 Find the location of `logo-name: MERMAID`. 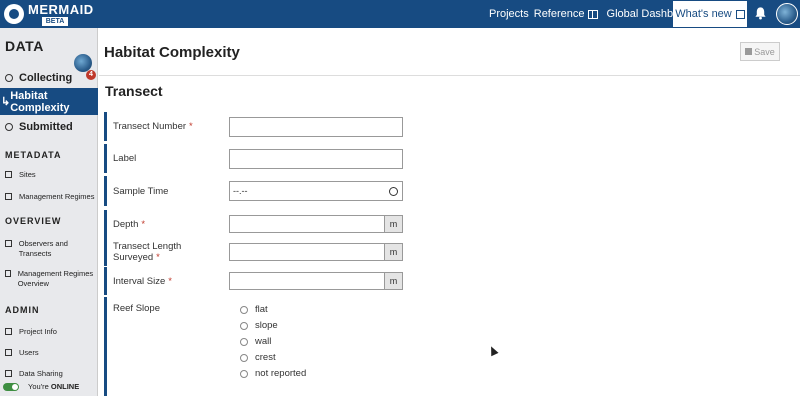

logo-name: MERMAID is located at coordinates (61, 9).